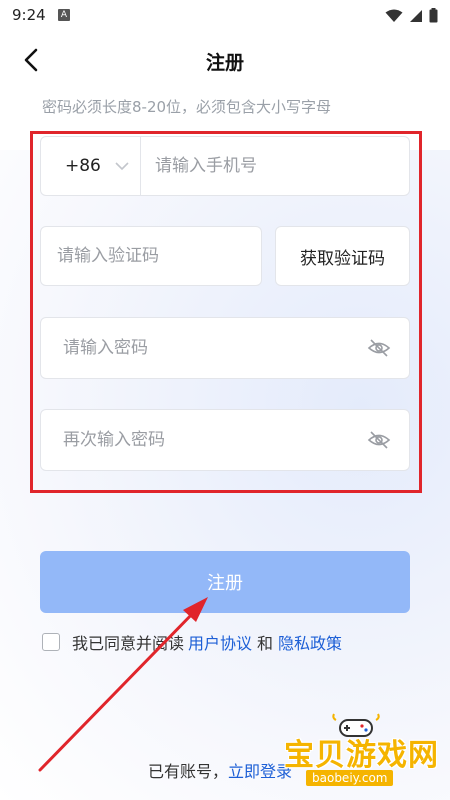 The image size is (450, 800). What do you see at coordinates (122, 166) in the screenshot?
I see `chevron-down-icon` at bounding box center [122, 166].